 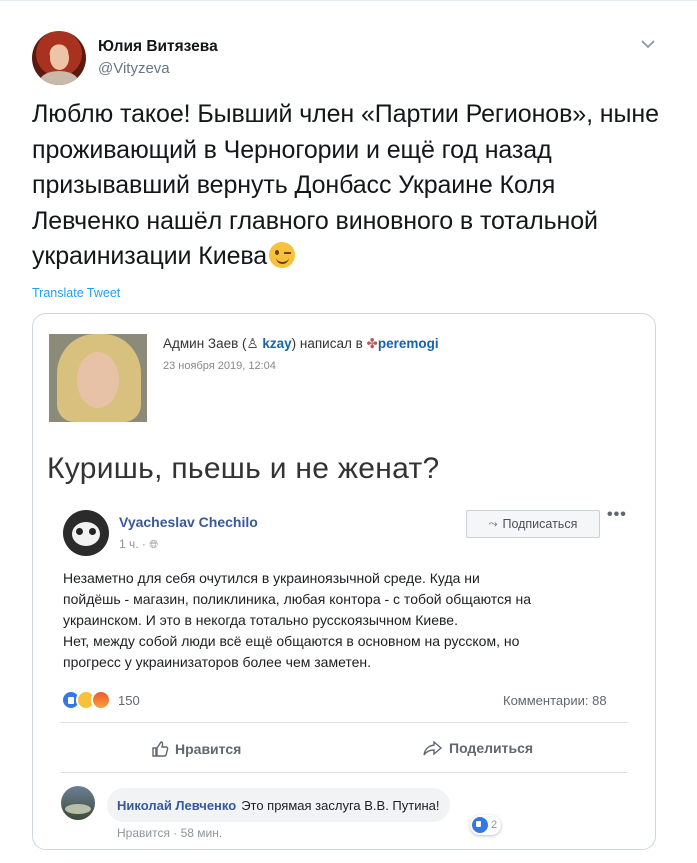 What do you see at coordinates (177, 805) in the screenshot?
I see `commenter-name: Николай Левченко` at bounding box center [177, 805].